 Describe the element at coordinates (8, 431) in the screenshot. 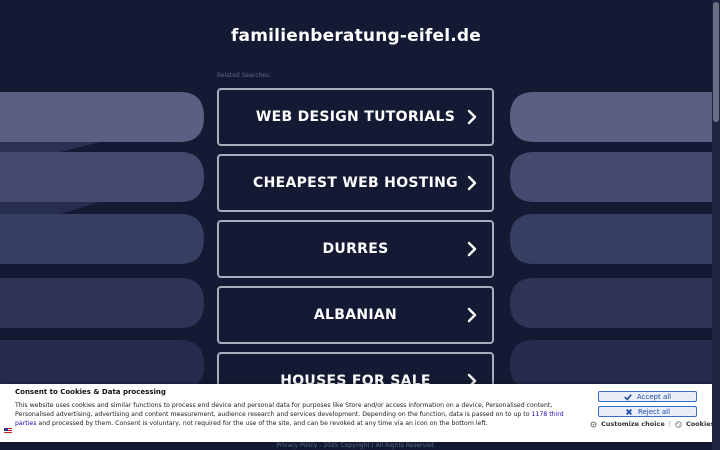

I see `flag-icon` at that location.